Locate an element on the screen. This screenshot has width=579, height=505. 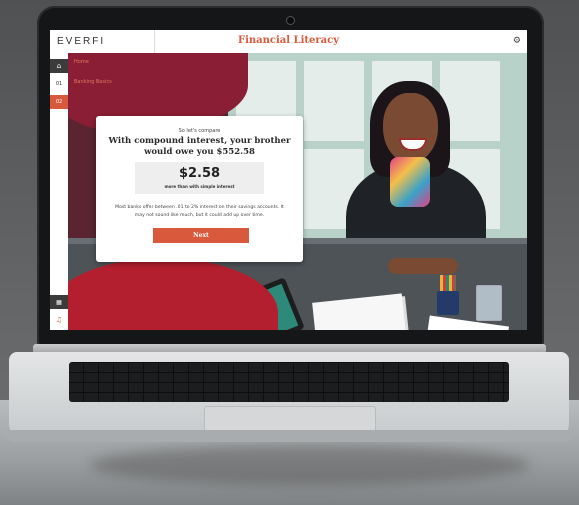
amount-box: $2.58 more than with simple interest is located at coordinates (199, 178).